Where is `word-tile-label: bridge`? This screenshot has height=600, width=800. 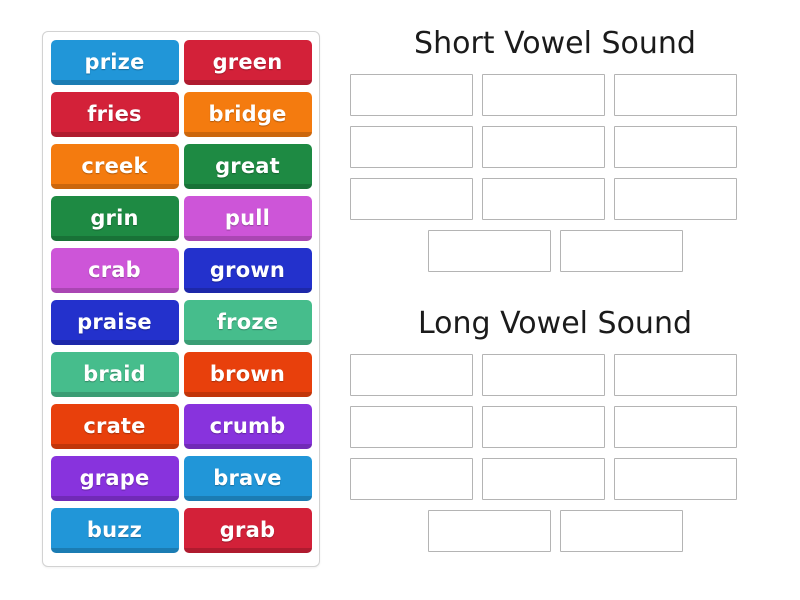
word-tile-label: bridge is located at coordinates (247, 114).